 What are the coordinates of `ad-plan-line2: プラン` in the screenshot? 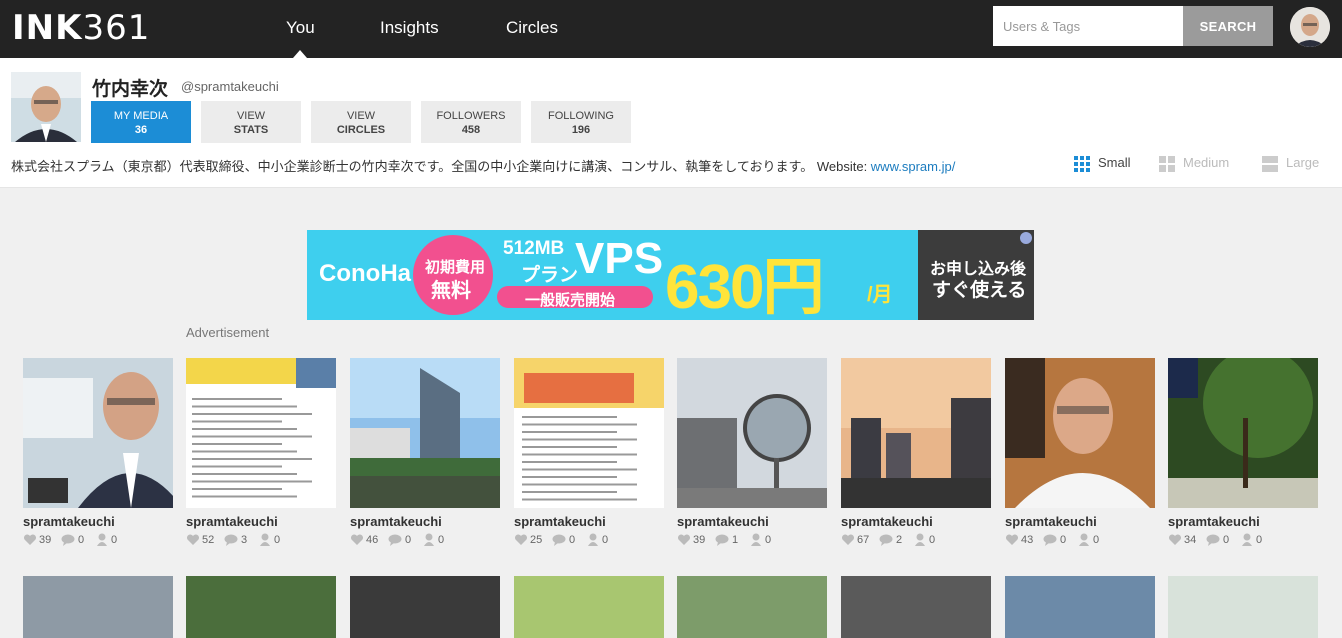 It's located at (550, 275).